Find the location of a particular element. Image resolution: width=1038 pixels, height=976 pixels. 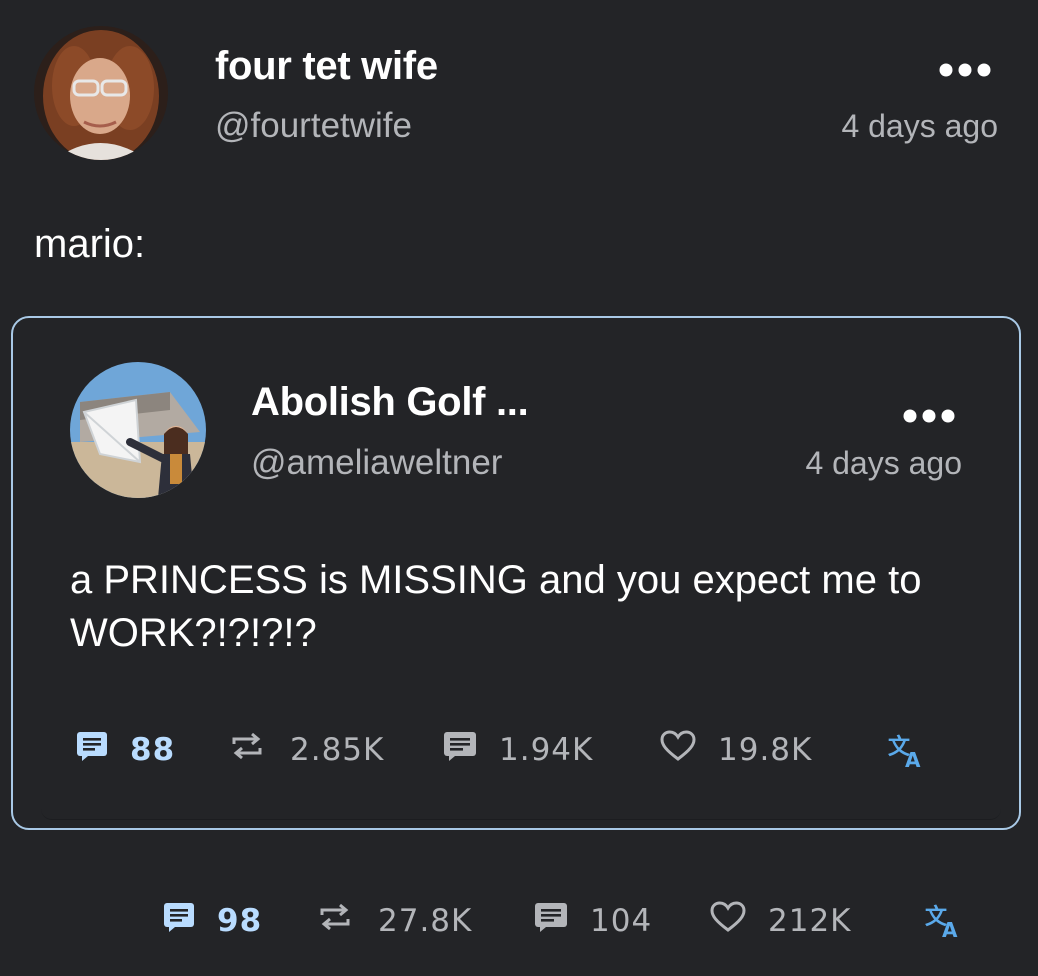

translate-button: 文 A is located at coordinates (945, 925).